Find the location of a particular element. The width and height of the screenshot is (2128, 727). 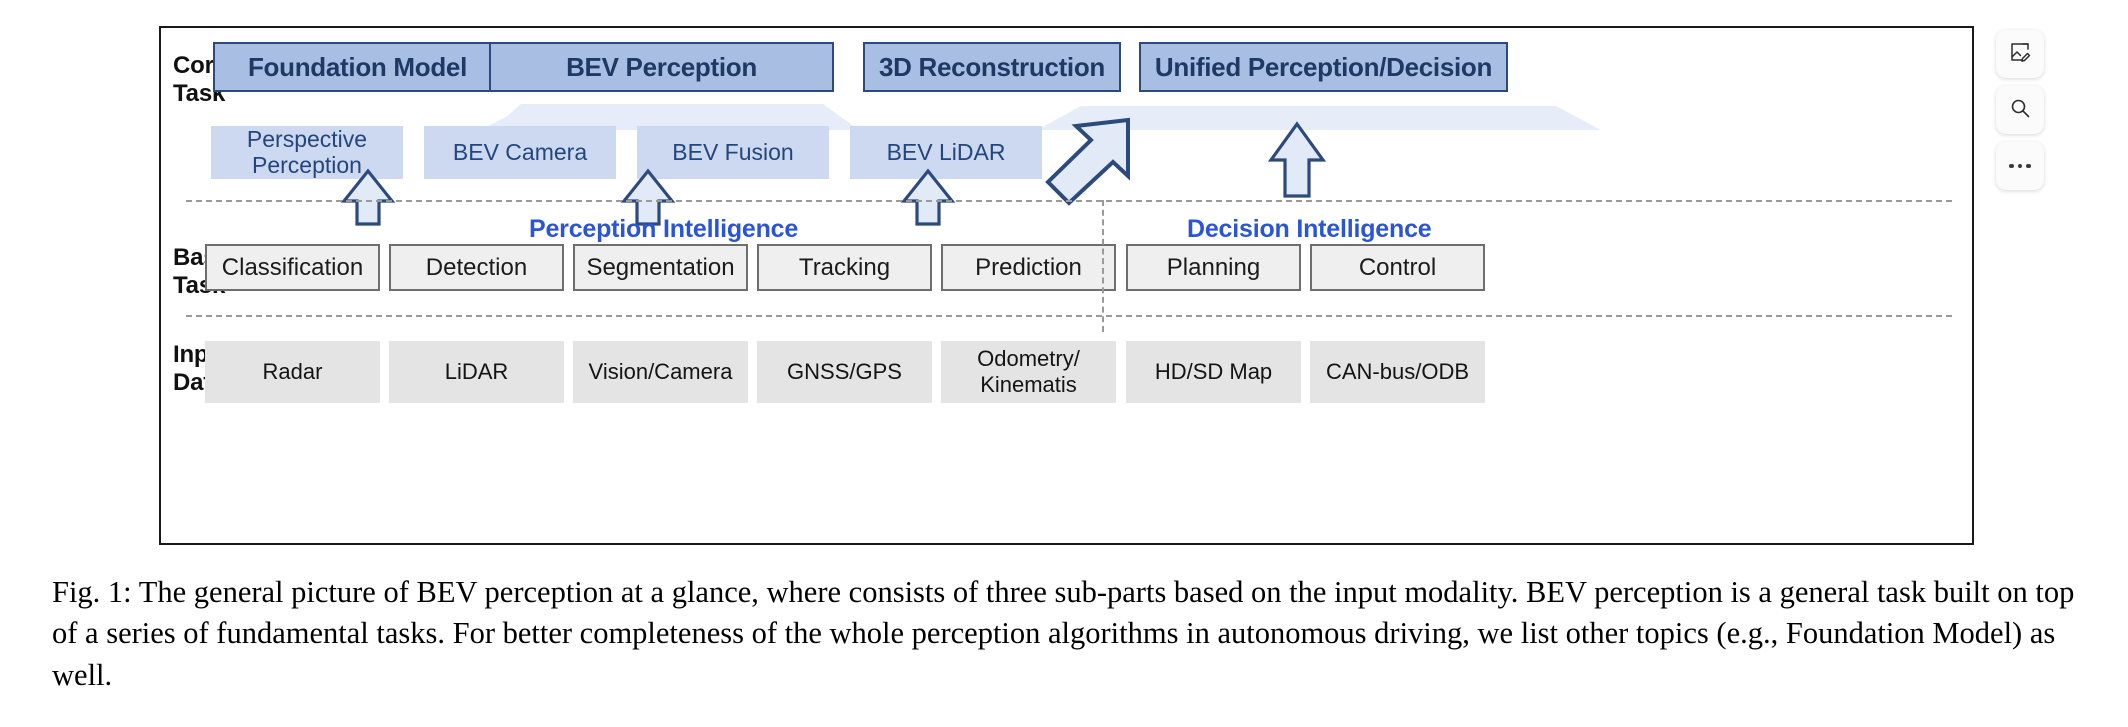

search-icon is located at coordinates (2020, 110).